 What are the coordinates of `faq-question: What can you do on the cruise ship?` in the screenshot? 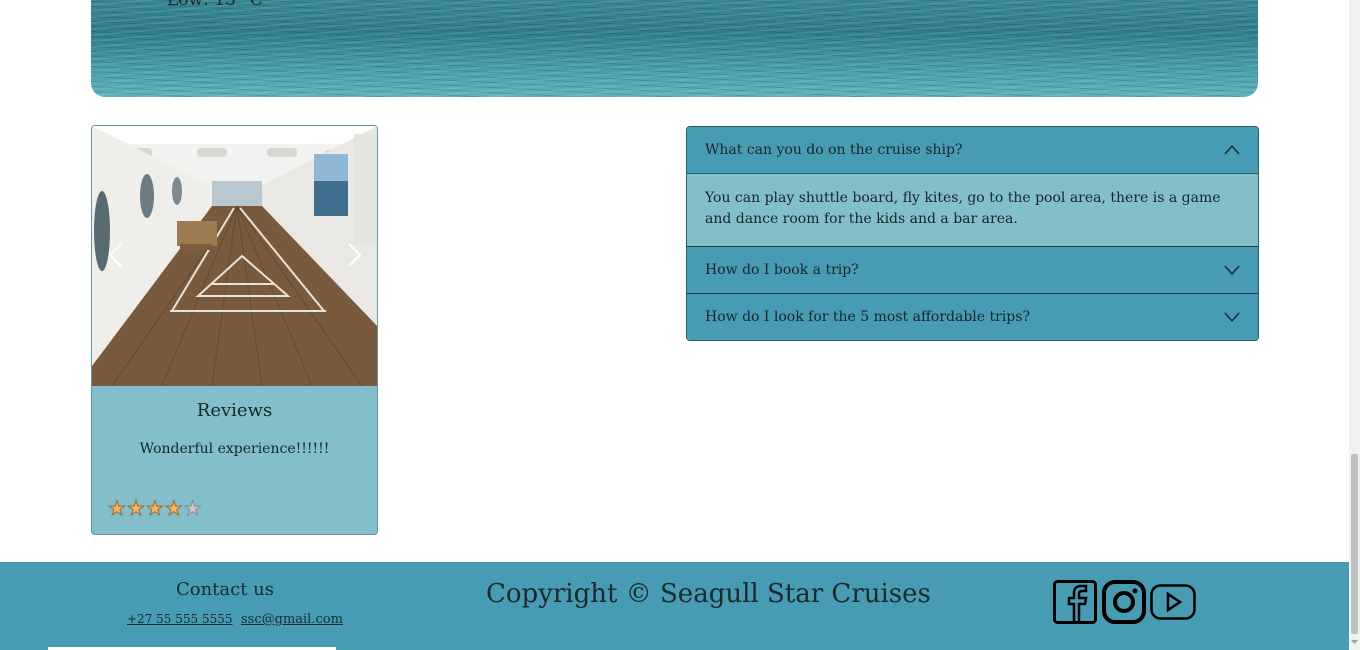 It's located at (834, 150).